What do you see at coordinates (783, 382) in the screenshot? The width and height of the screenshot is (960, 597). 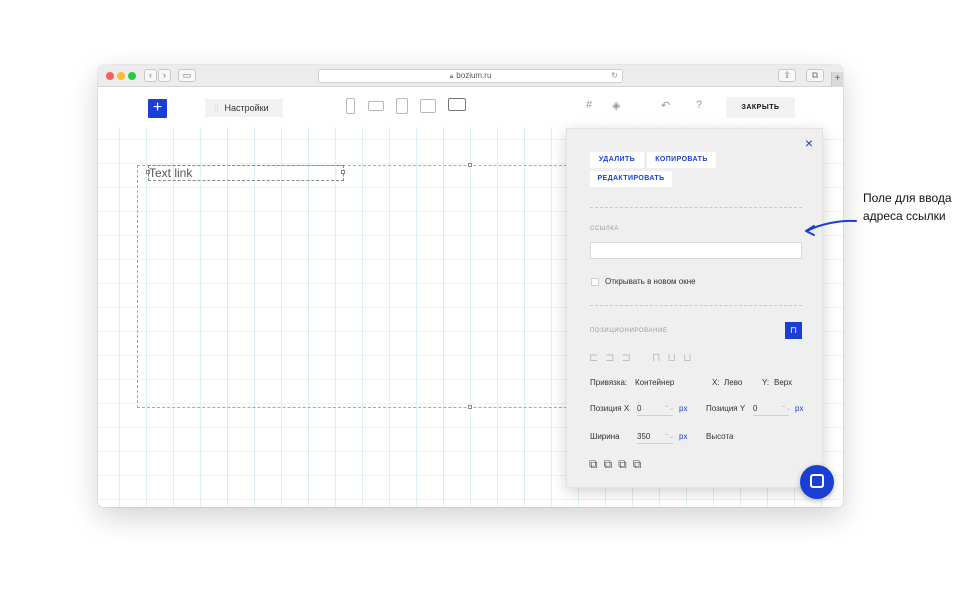 I see `y-value: Верх` at bounding box center [783, 382].